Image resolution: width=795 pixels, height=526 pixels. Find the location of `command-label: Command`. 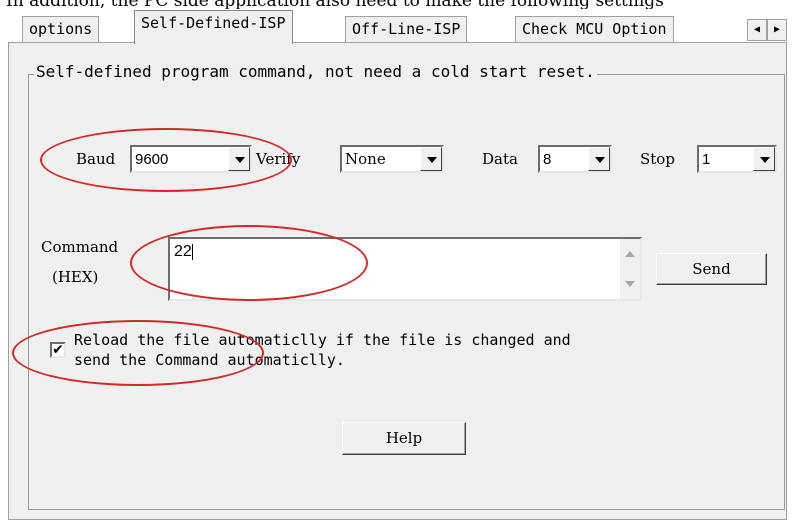

command-label: Command is located at coordinates (80, 247).